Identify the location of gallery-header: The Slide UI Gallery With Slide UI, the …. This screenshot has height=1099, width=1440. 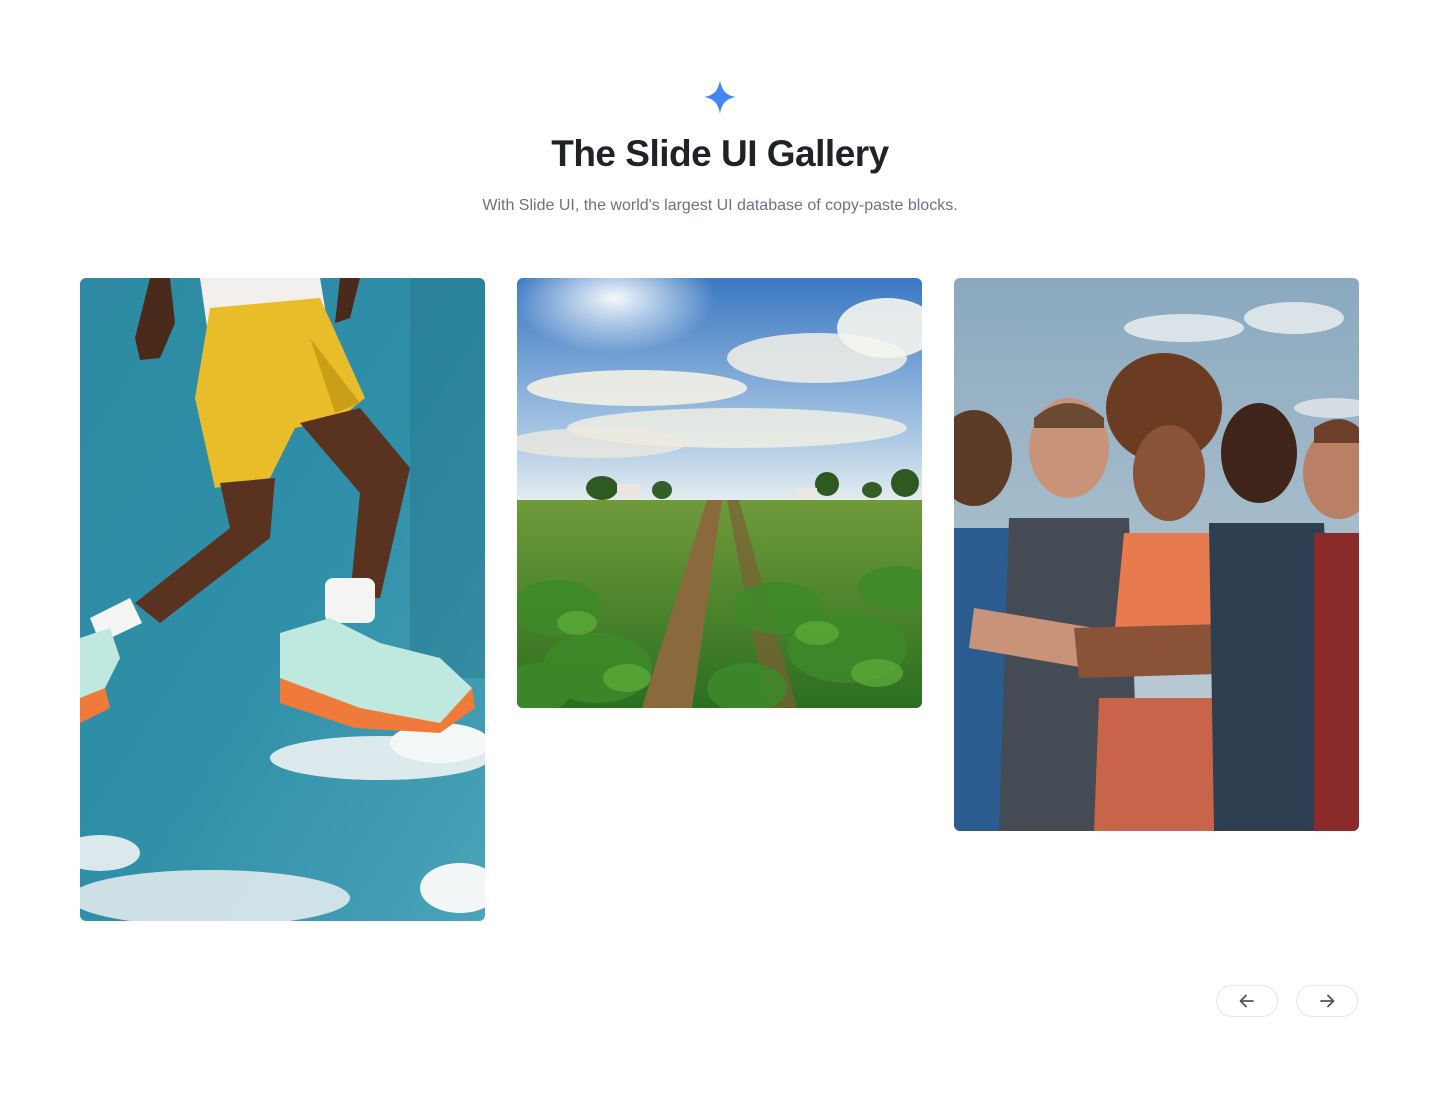
(720, 148).